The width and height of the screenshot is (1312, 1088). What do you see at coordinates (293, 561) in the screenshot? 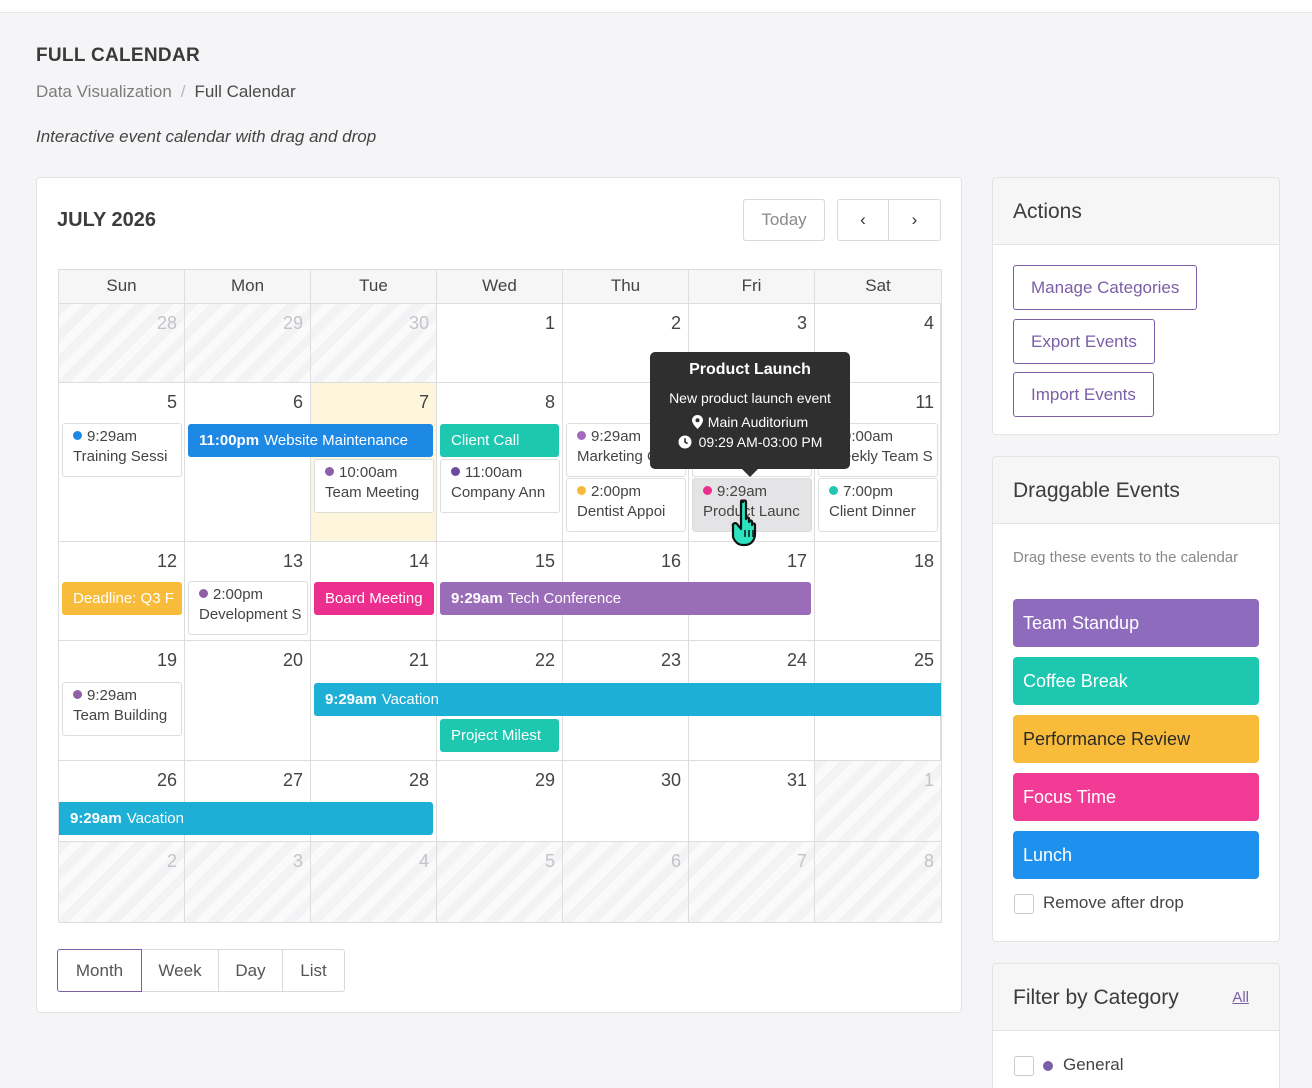
I see `day-number: 13` at bounding box center [293, 561].